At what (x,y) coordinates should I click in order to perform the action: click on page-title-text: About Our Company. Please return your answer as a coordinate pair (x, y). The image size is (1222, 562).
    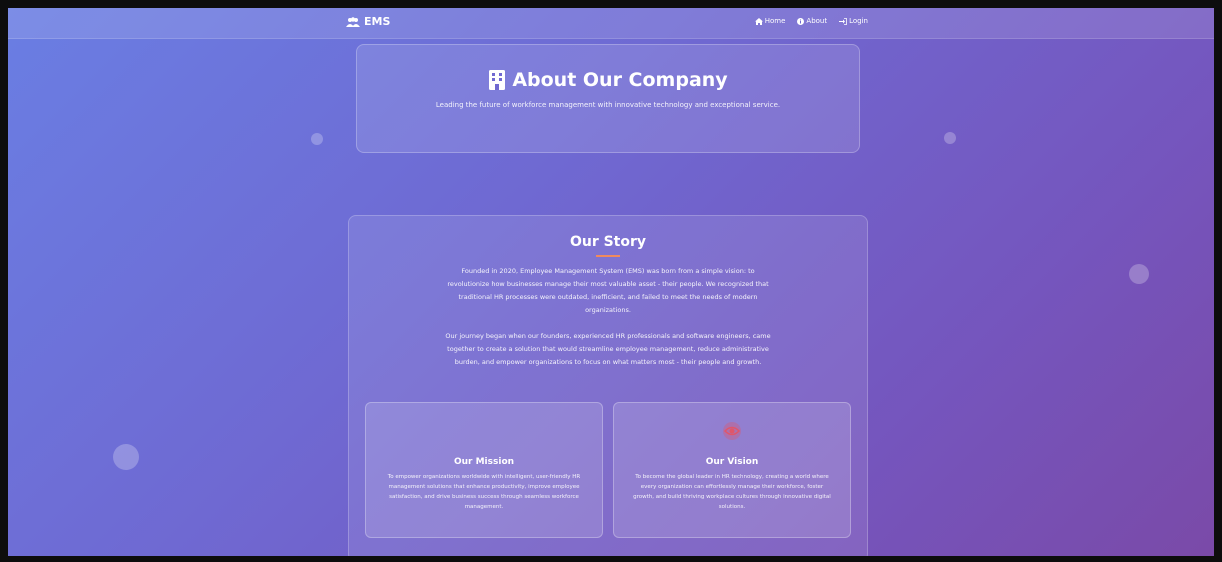
    Looking at the image, I should click on (620, 80).